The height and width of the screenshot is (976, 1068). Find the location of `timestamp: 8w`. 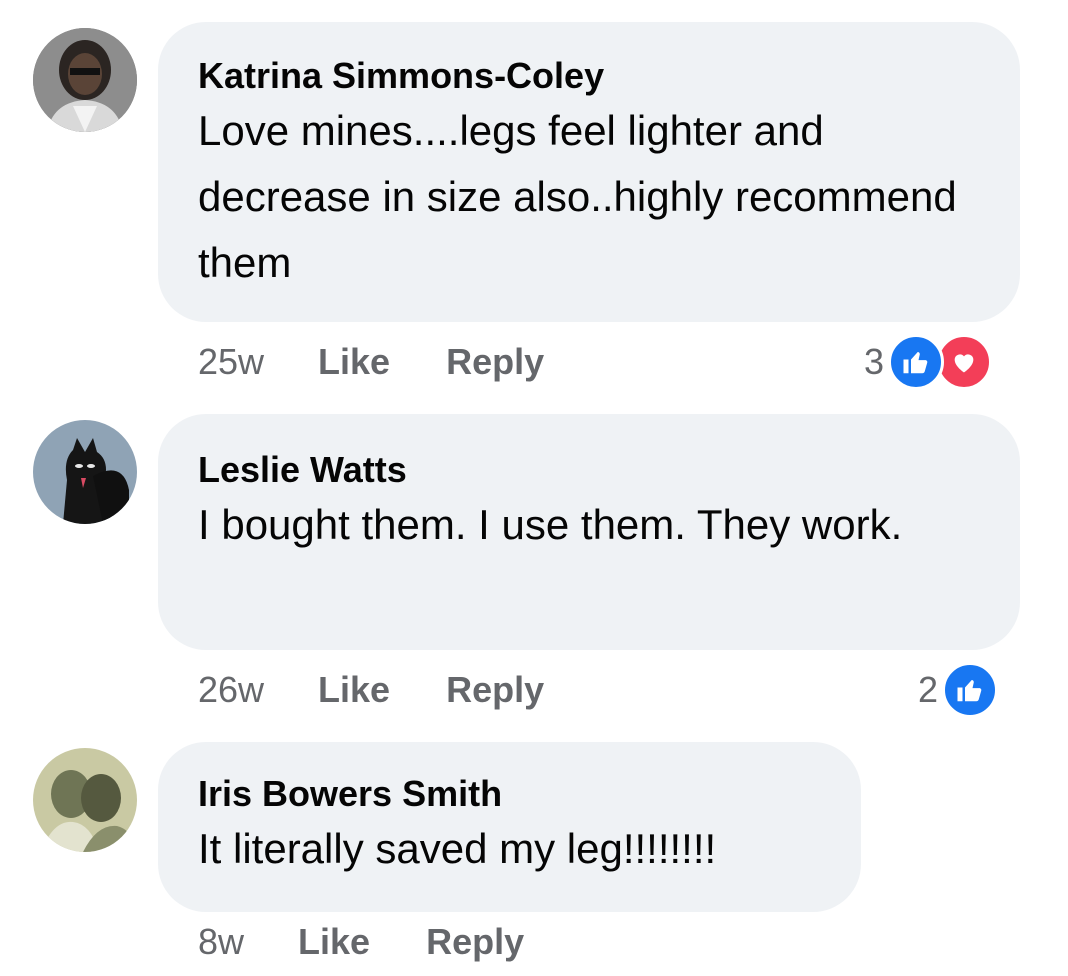

timestamp: 8w is located at coordinates (221, 942).